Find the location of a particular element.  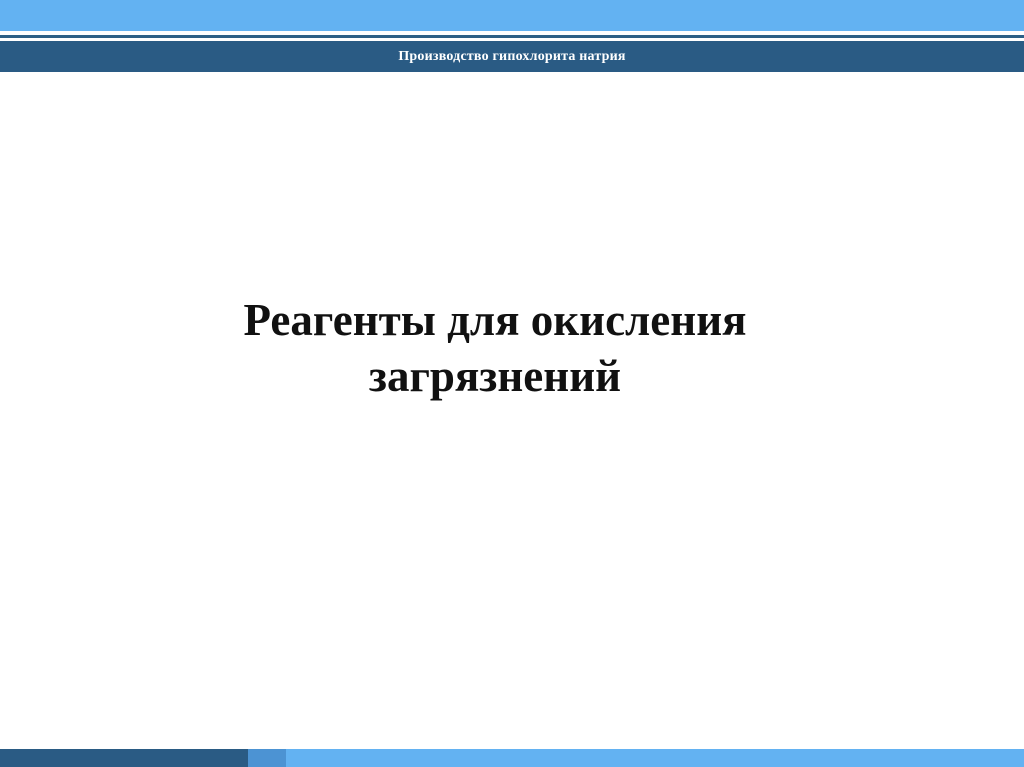

footer-band-light is located at coordinates (655, 758).